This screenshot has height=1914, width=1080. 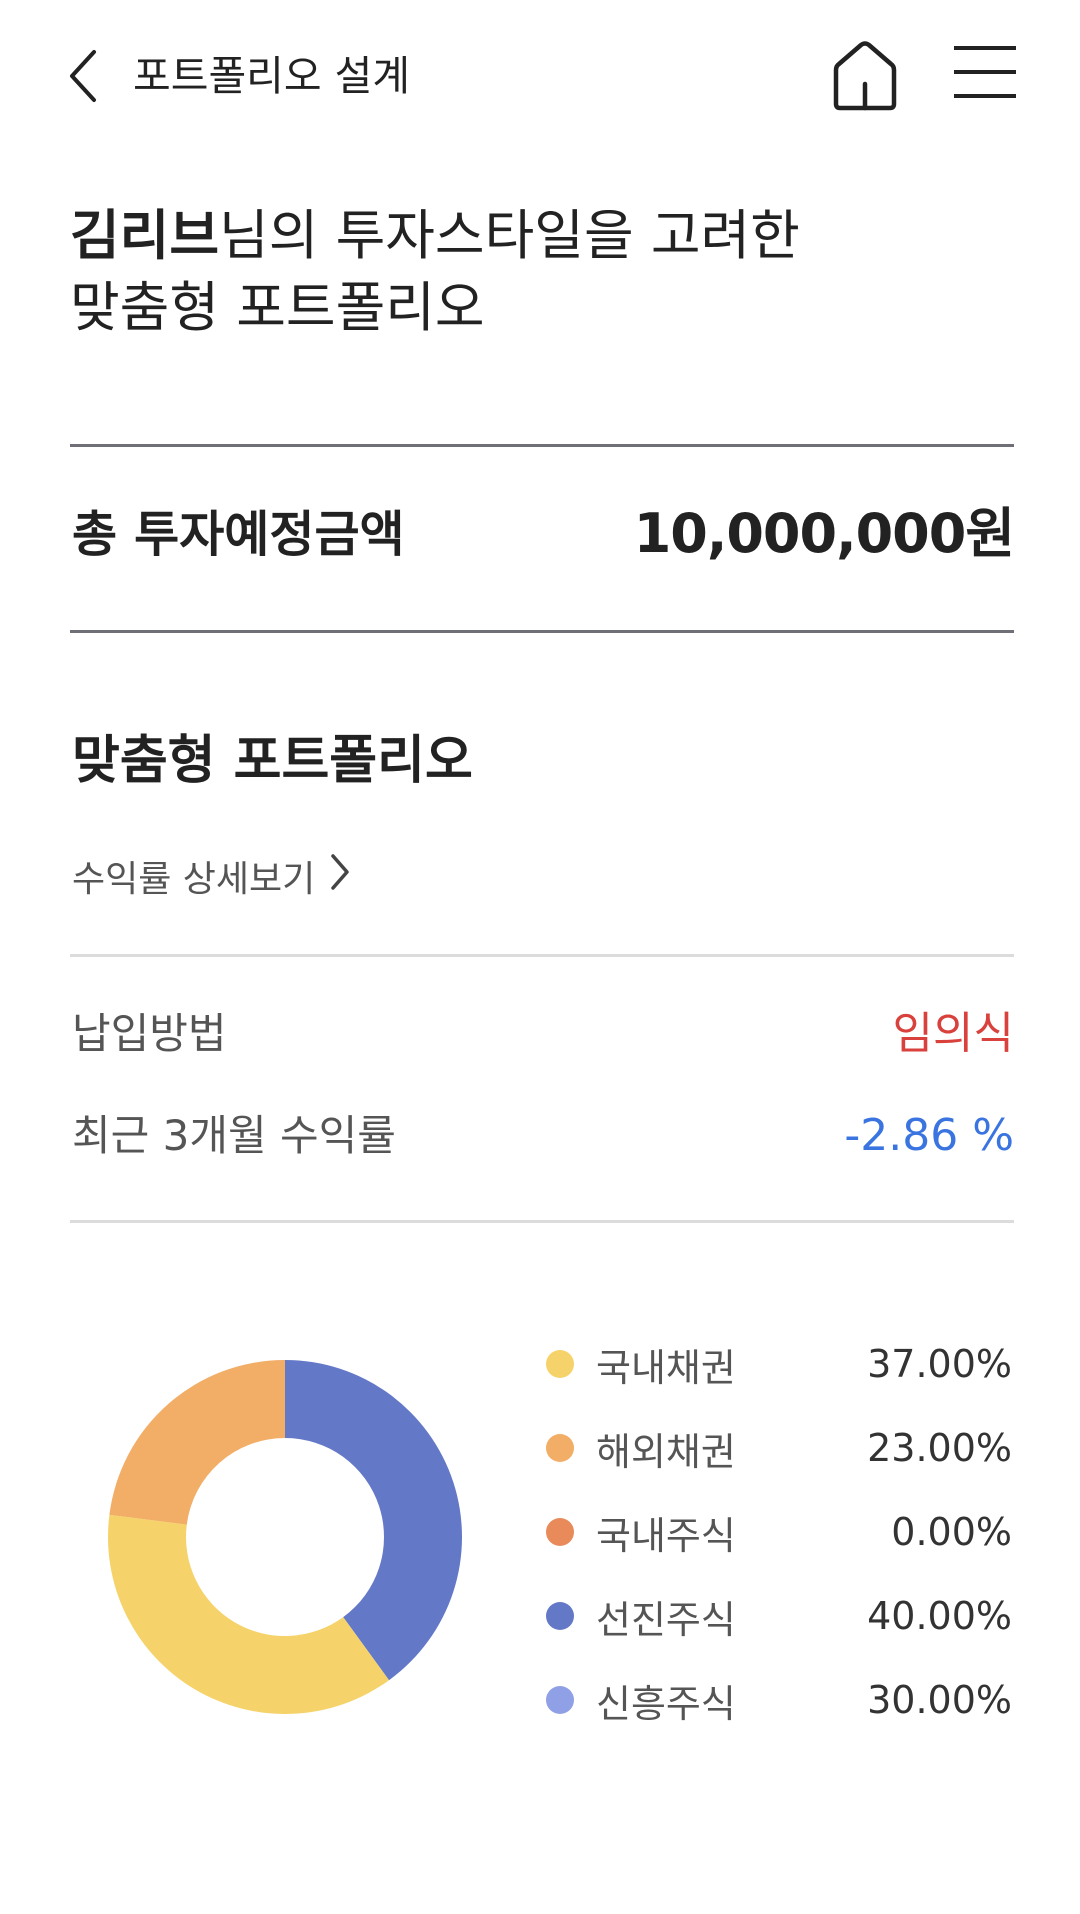 What do you see at coordinates (939, 1448) in the screenshot?
I see `legend-value: 23.00%` at bounding box center [939, 1448].